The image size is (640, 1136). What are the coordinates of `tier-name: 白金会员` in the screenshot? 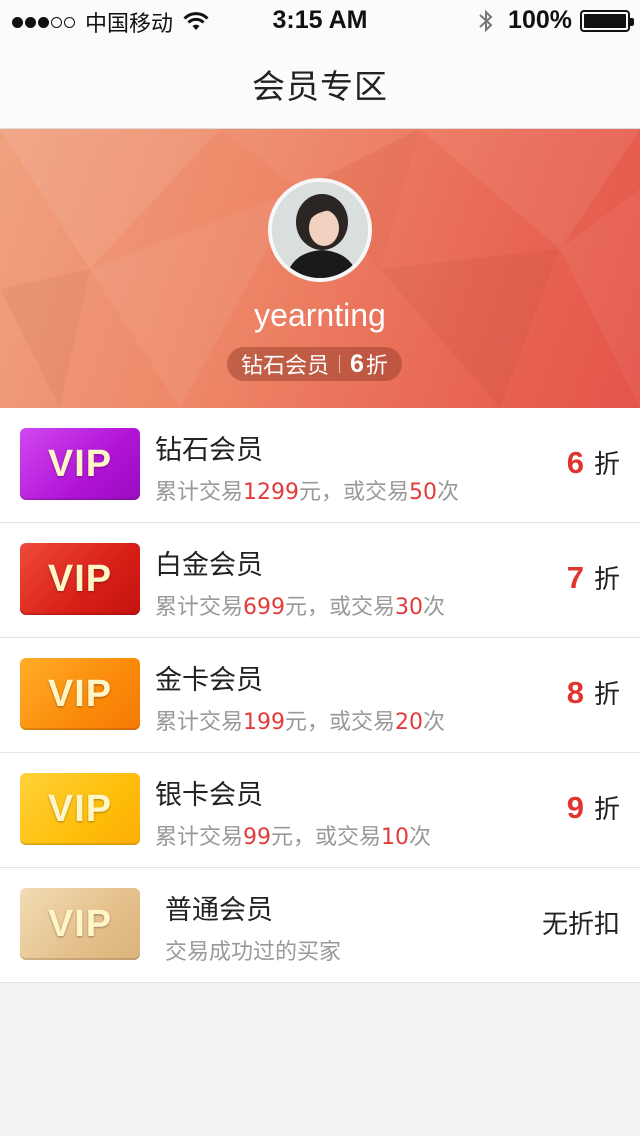 It's located at (209, 565).